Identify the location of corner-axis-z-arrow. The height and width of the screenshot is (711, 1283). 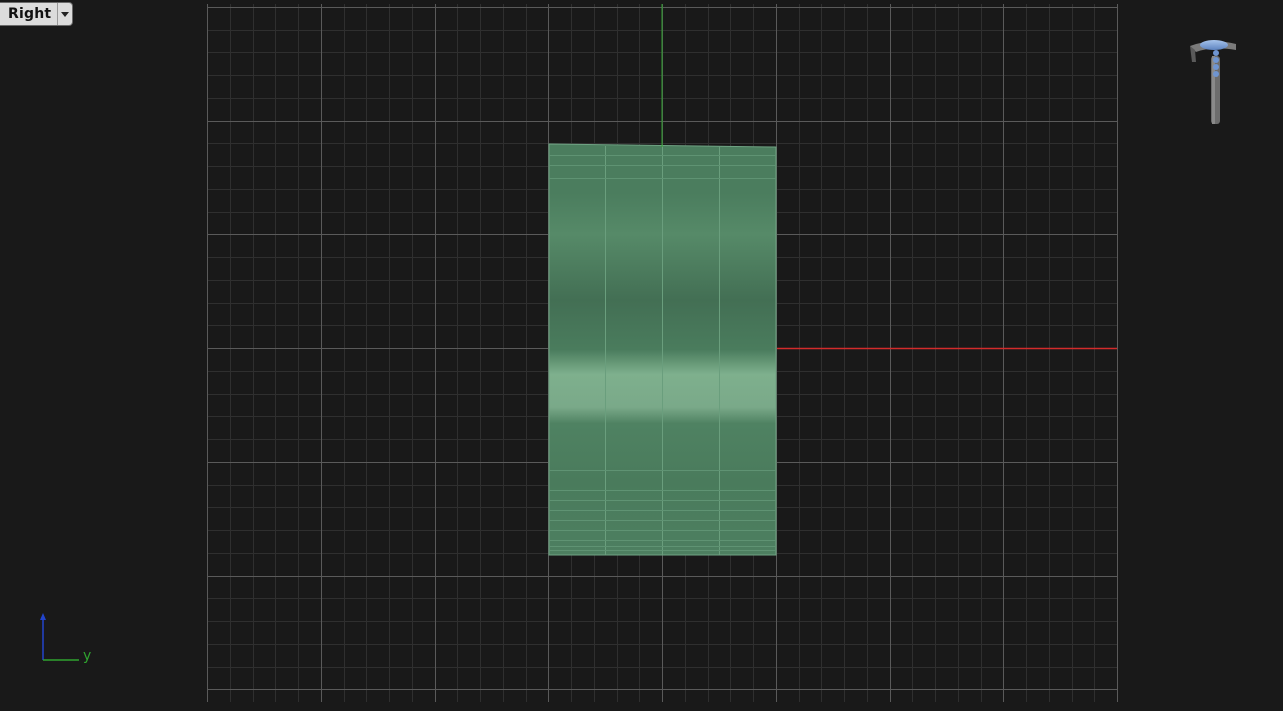
(43, 616).